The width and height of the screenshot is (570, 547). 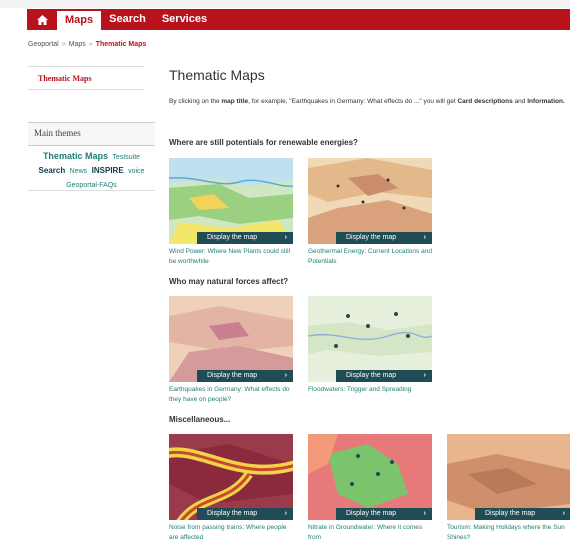 What do you see at coordinates (217, 75) in the screenshot?
I see `page-title: Thematic Maps` at bounding box center [217, 75].